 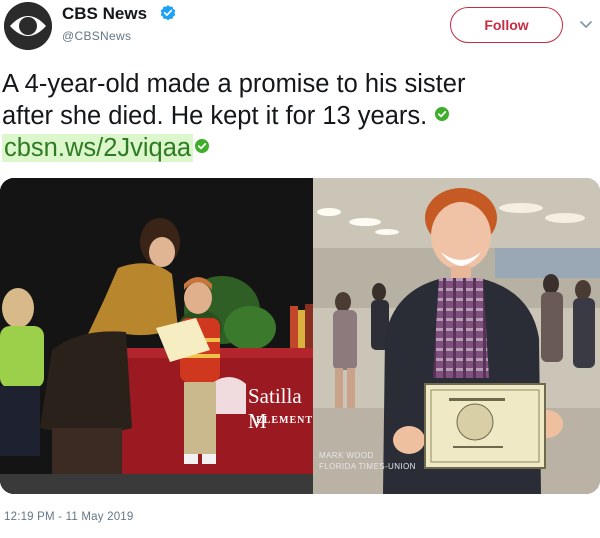 What do you see at coordinates (300, 148) in the screenshot?
I see `tweet-link-line: cbsn.ws/2Jviqaa` at bounding box center [300, 148].